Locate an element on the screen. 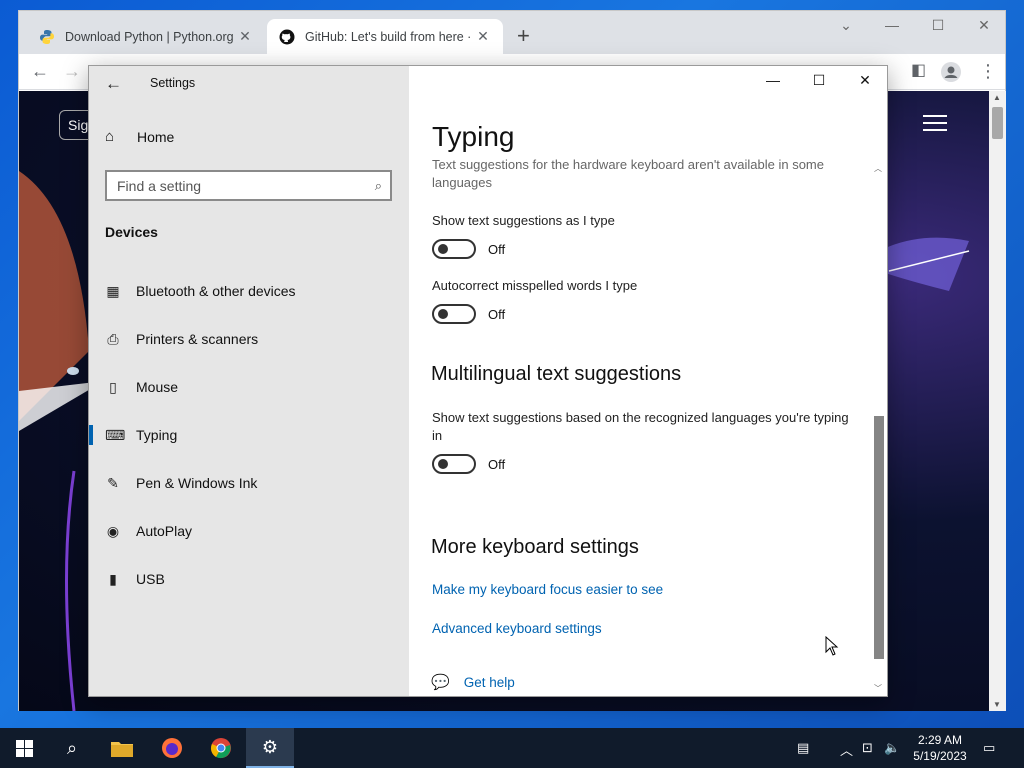 Image resolution: width=1024 pixels, height=768 pixels. usb-icon: ▮ is located at coordinates (113, 578).